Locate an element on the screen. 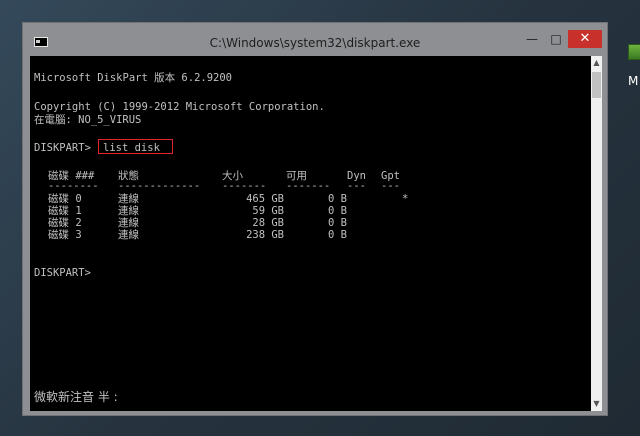 The width and height of the screenshot is (640, 436). row0-disk: 磁碟 0 is located at coordinates (65, 199).